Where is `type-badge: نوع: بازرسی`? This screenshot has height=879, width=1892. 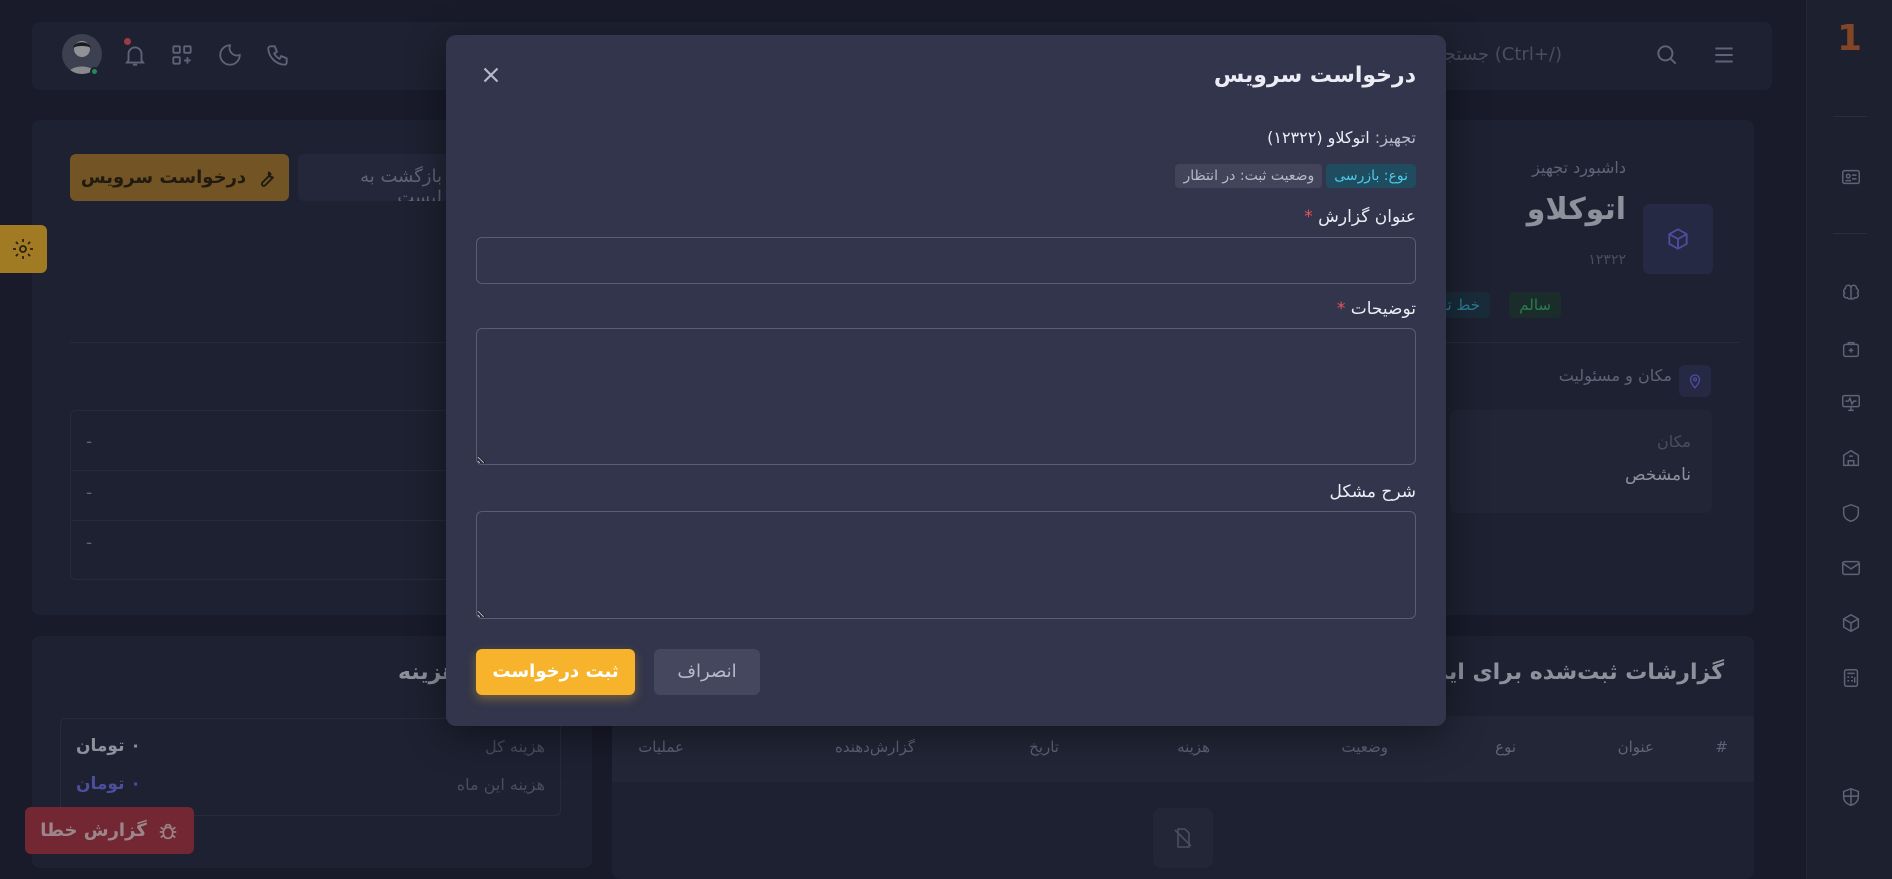 type-badge: نوع: بازرسی is located at coordinates (1371, 176).